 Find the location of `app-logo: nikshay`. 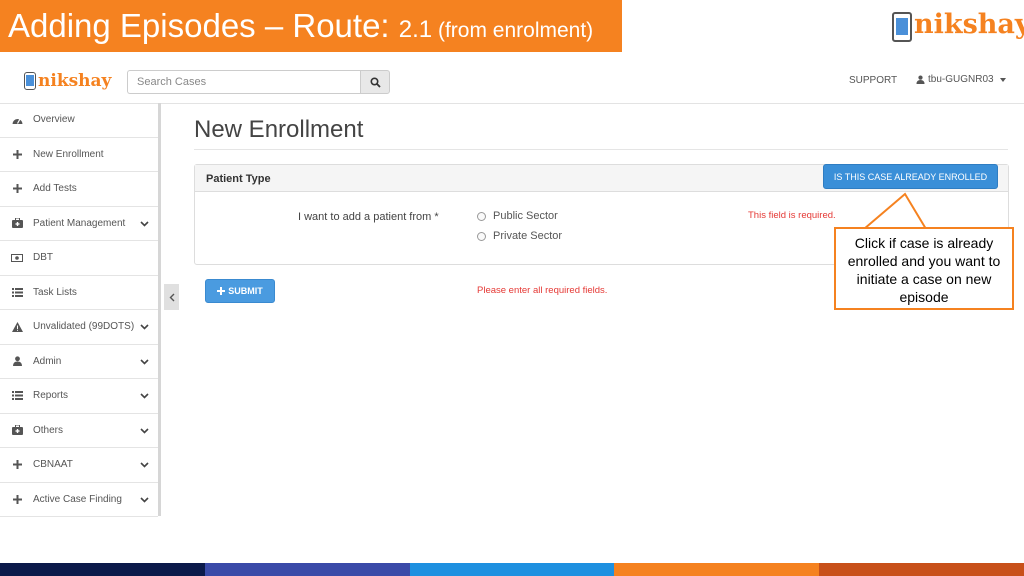

app-logo: nikshay is located at coordinates (67, 82).